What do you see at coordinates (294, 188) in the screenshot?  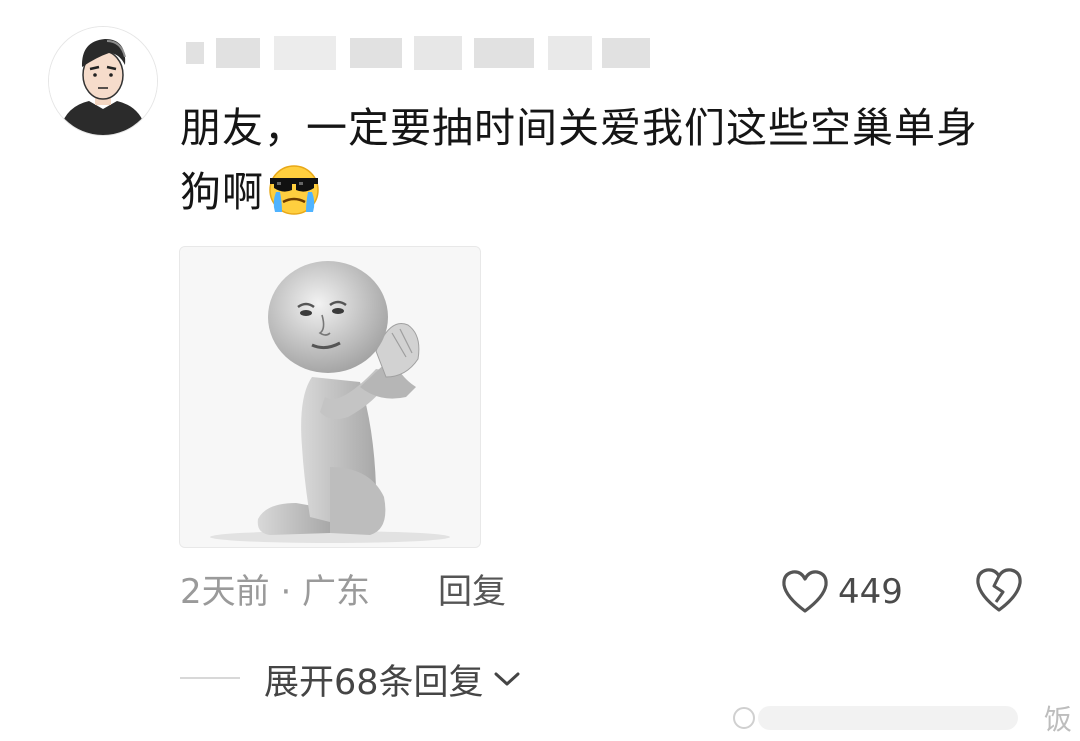 I see `crying-cool-emoji-icon` at bounding box center [294, 188].